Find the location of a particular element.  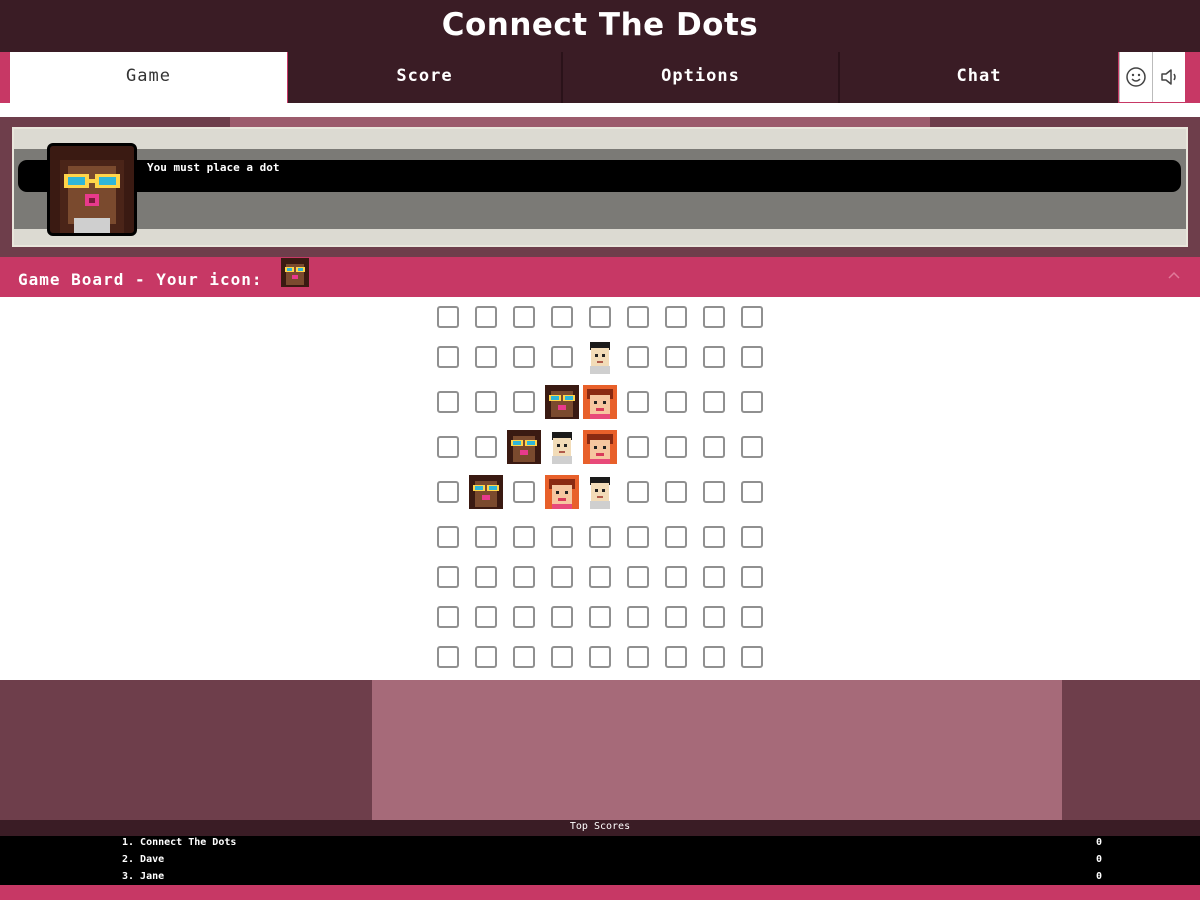

footer-bar is located at coordinates (600, 892).